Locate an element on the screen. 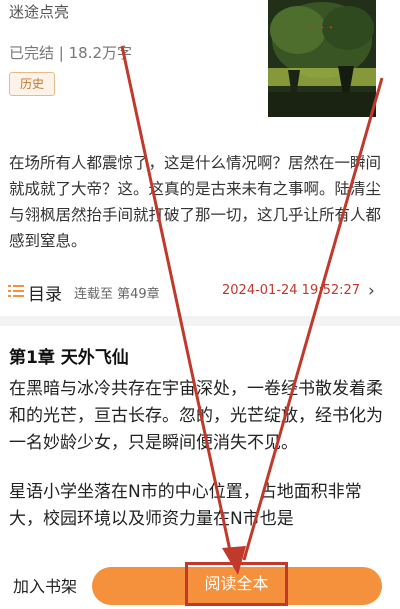  toc-row: 目录 连载至 第49章 2024-01-24 19:52:27 › is located at coordinates (200, 293).